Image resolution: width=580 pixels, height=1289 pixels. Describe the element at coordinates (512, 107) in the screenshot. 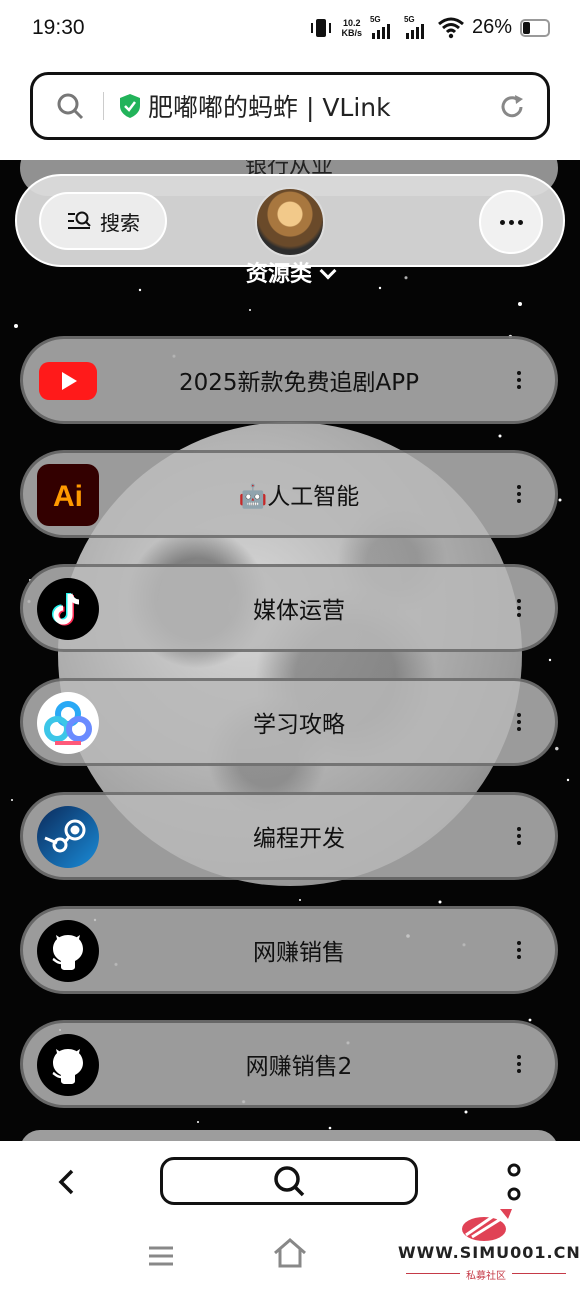

I see `reload-icon` at that location.